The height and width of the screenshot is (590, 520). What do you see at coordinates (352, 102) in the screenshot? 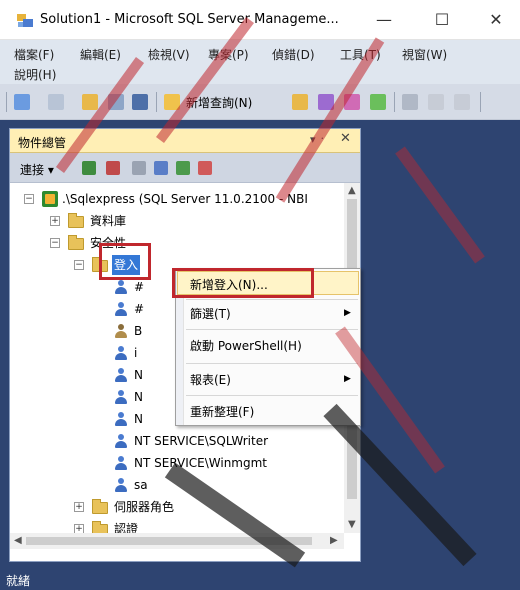
I see `dmx-query-icon` at bounding box center [352, 102].